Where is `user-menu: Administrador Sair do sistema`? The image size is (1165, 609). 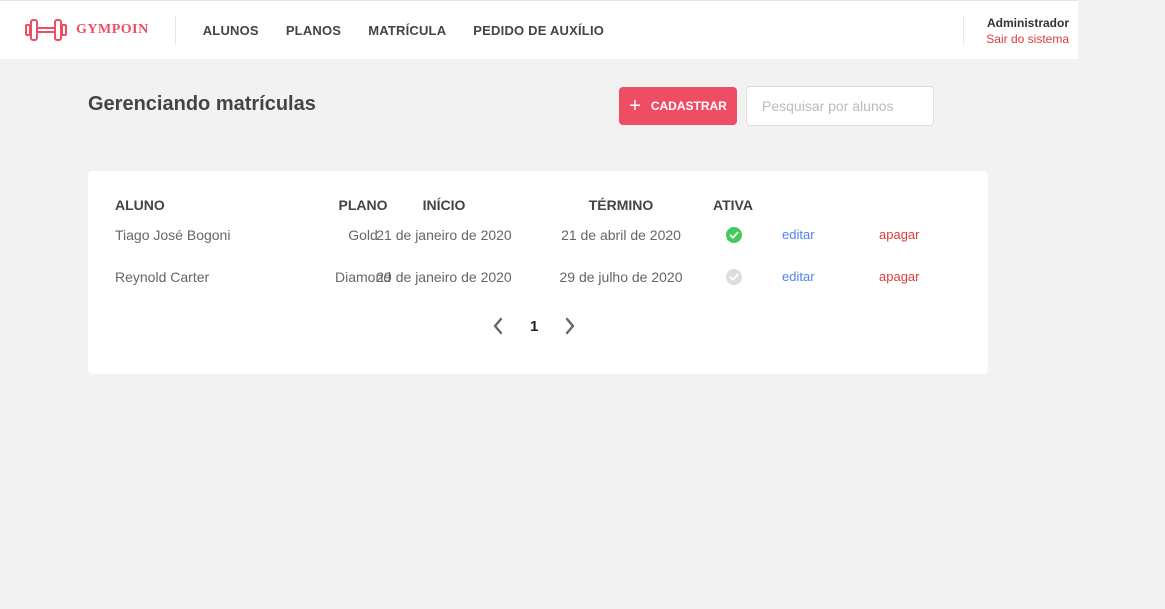
user-menu: Administrador Sair do sistema is located at coordinates (1027, 31).